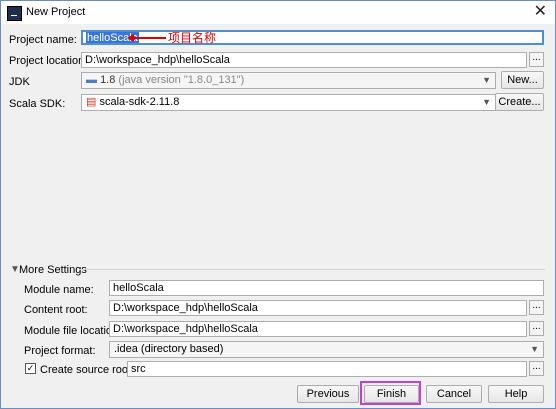 Image resolution: width=556 pixels, height=409 pixels. What do you see at coordinates (130, 38) in the screenshot?
I see `annotation-arrow-head` at bounding box center [130, 38].